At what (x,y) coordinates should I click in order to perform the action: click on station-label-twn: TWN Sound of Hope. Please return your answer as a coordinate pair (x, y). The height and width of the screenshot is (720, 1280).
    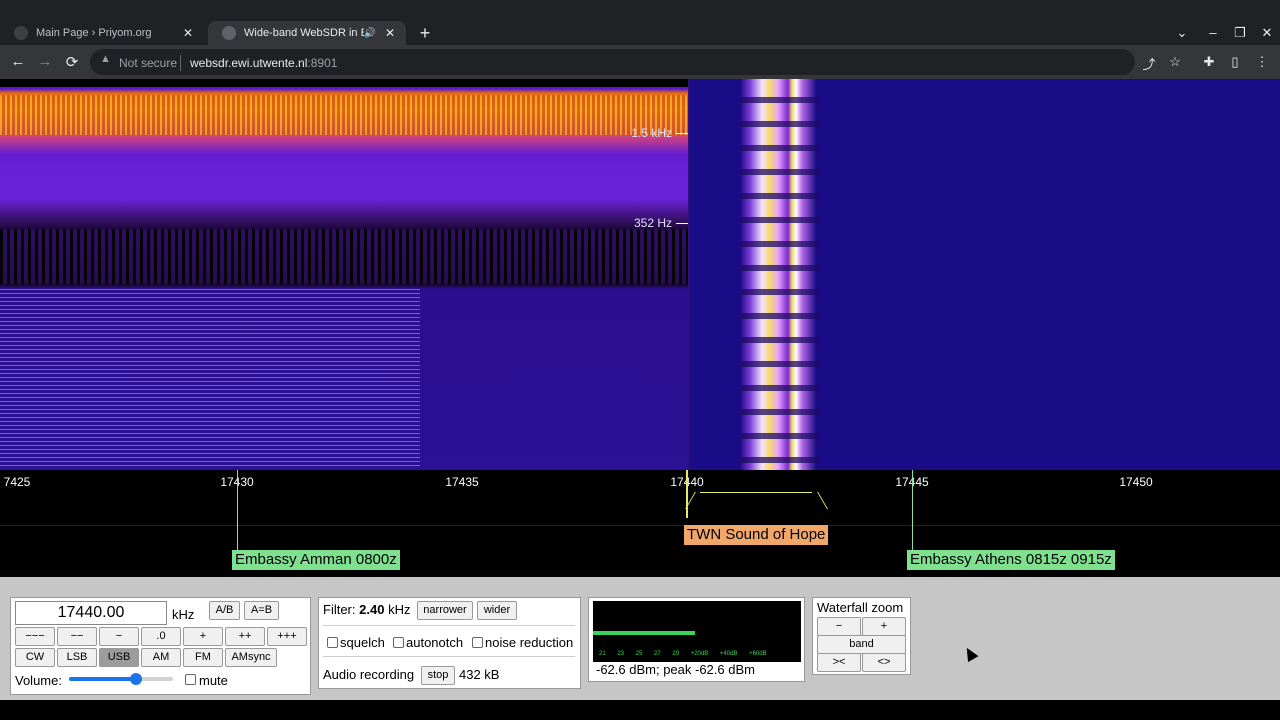
    Looking at the image, I should click on (756, 535).